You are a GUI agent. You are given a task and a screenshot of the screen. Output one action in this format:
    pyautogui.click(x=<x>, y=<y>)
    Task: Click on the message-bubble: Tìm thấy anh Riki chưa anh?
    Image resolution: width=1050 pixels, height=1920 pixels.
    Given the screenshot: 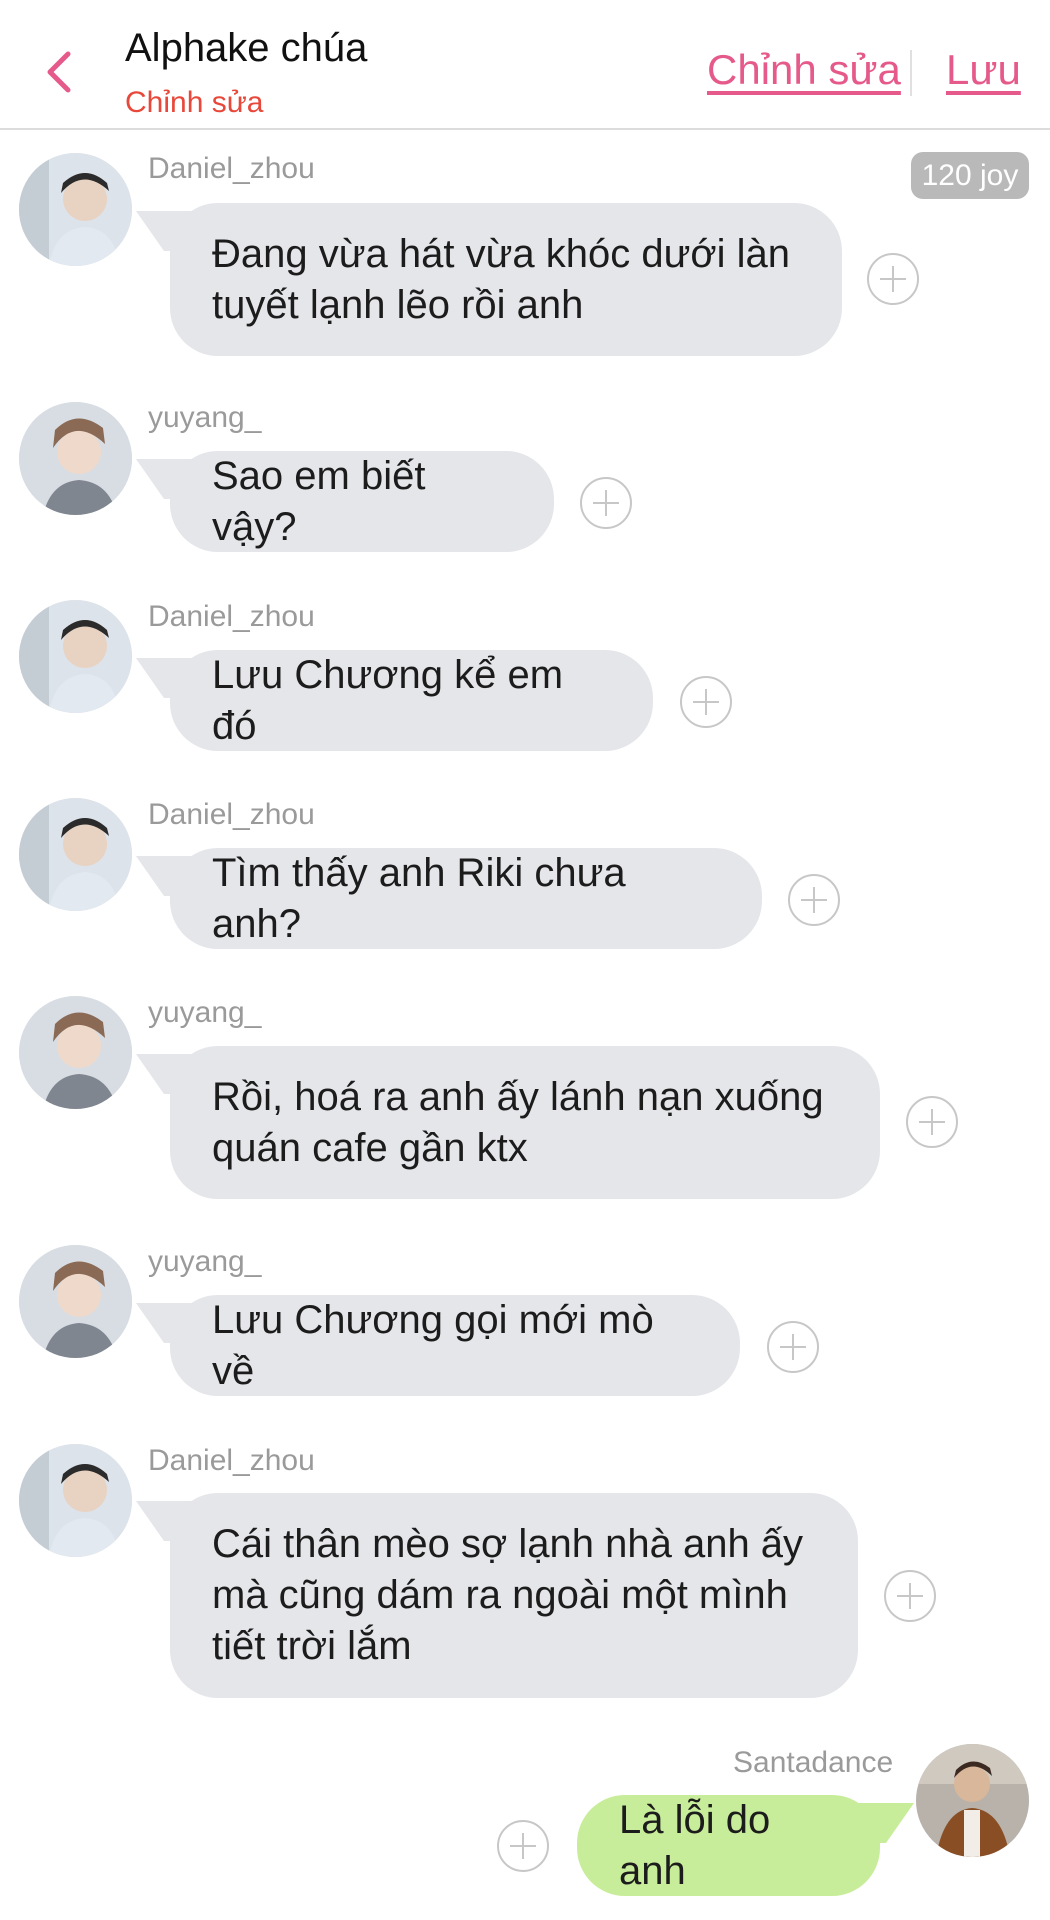 What is the action you would take?
    pyautogui.click(x=466, y=898)
    